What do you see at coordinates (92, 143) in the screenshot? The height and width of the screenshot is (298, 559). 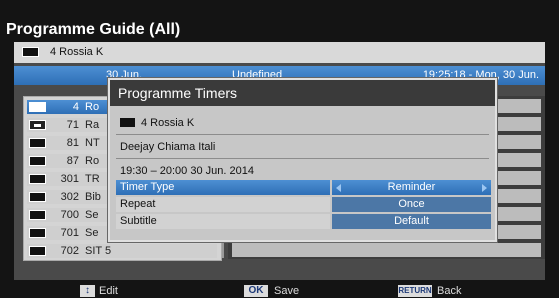 I see `channel-name: NT` at bounding box center [92, 143].